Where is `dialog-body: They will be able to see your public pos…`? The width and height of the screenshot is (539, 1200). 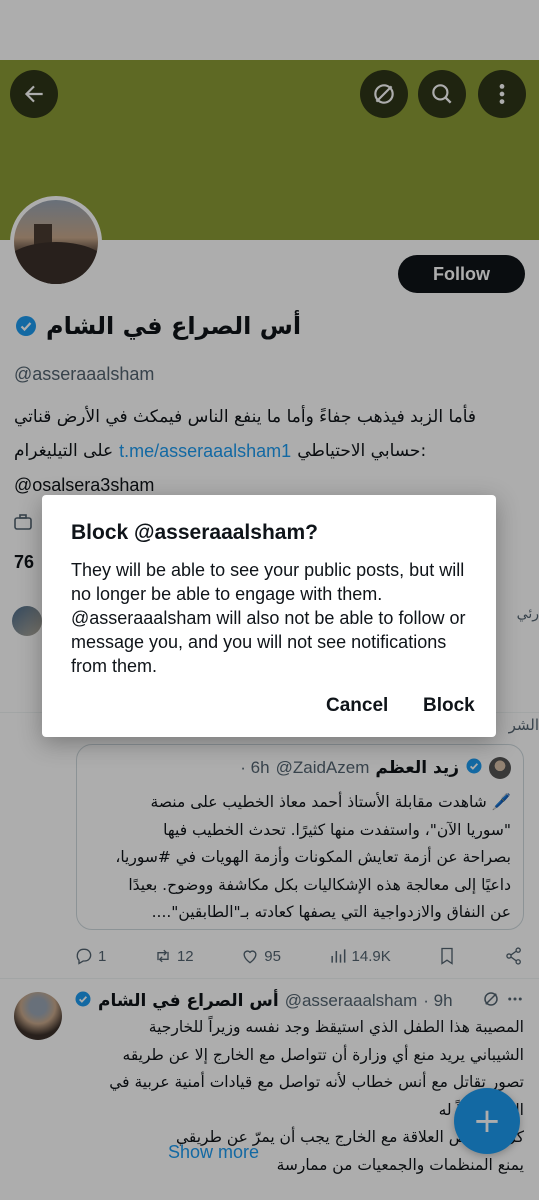
dialog-body: They will be able to see your public pos… is located at coordinates (268, 618).